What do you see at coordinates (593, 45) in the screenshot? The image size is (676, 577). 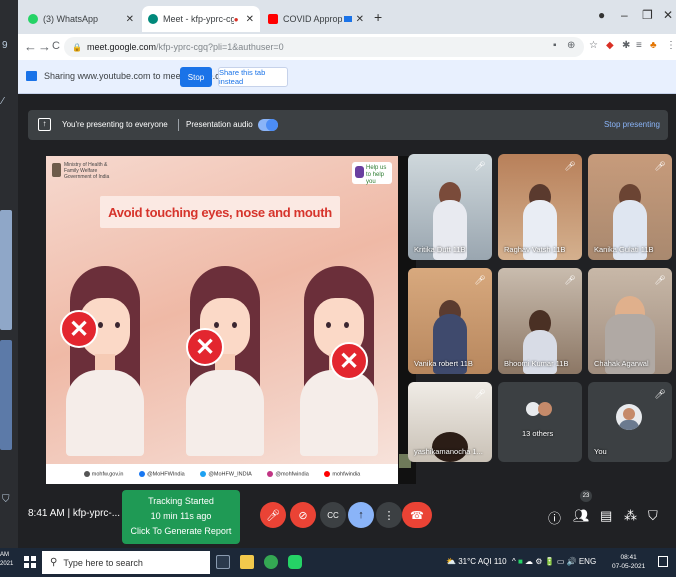 I see `bookmark-star-icon: ☆` at bounding box center [593, 45].